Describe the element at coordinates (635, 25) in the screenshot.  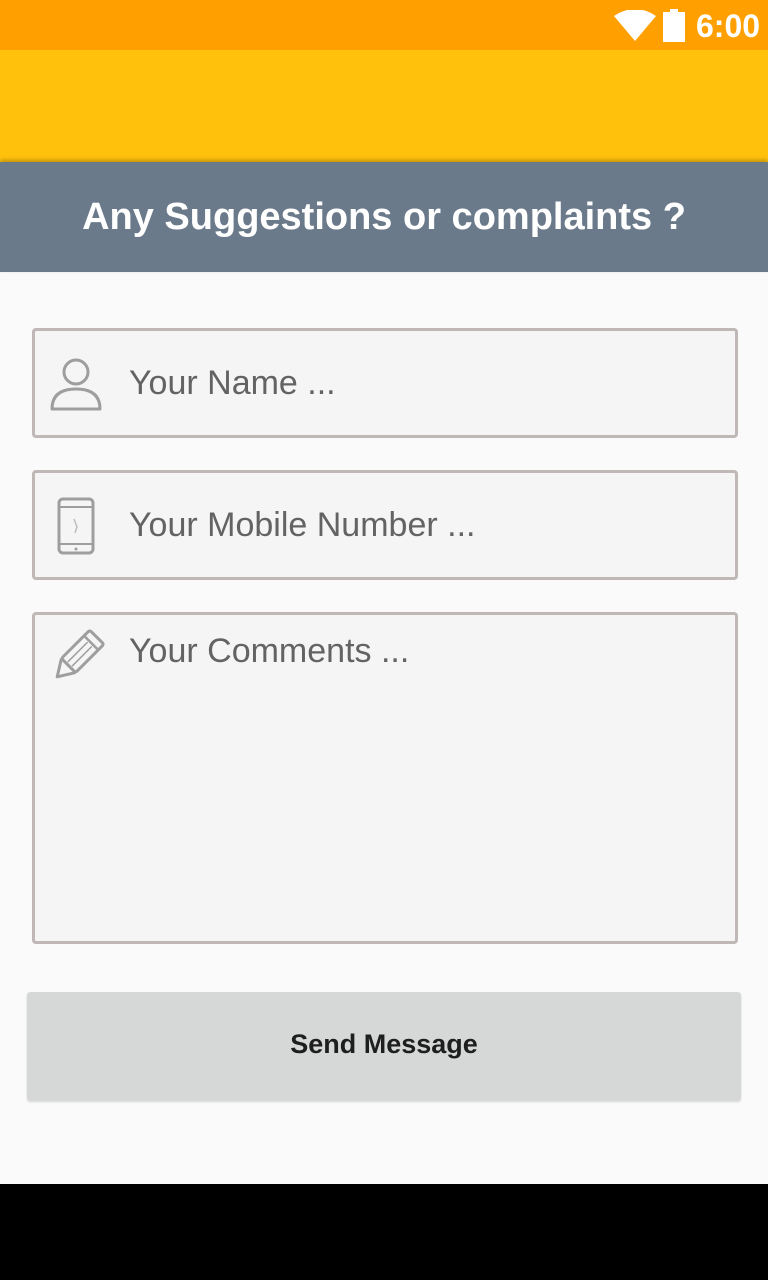
I see `wifi-icon` at that location.